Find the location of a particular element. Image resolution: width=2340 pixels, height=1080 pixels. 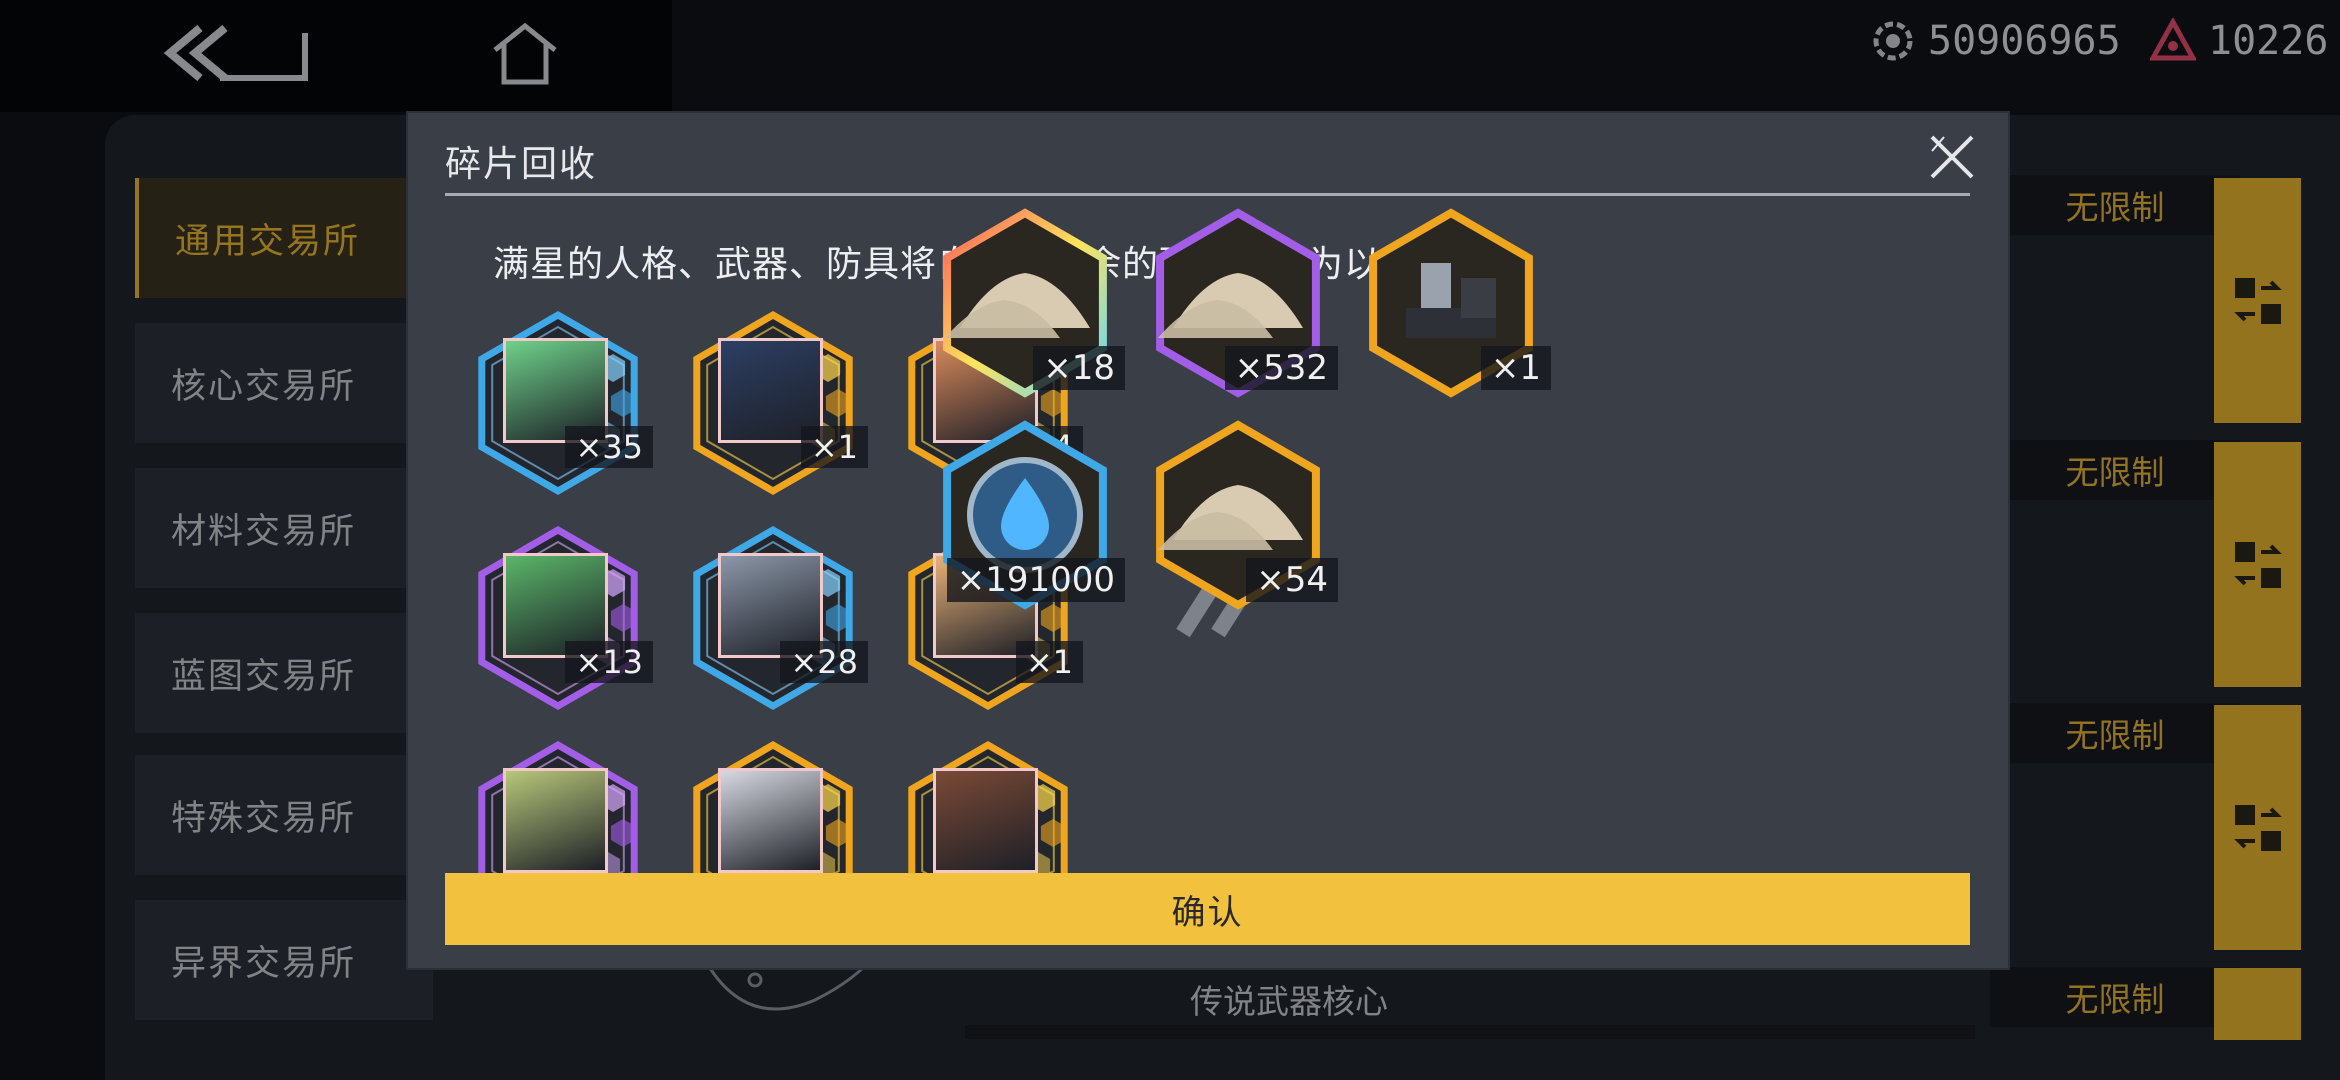

fragment-count: ×28 is located at coordinates (824, 662).